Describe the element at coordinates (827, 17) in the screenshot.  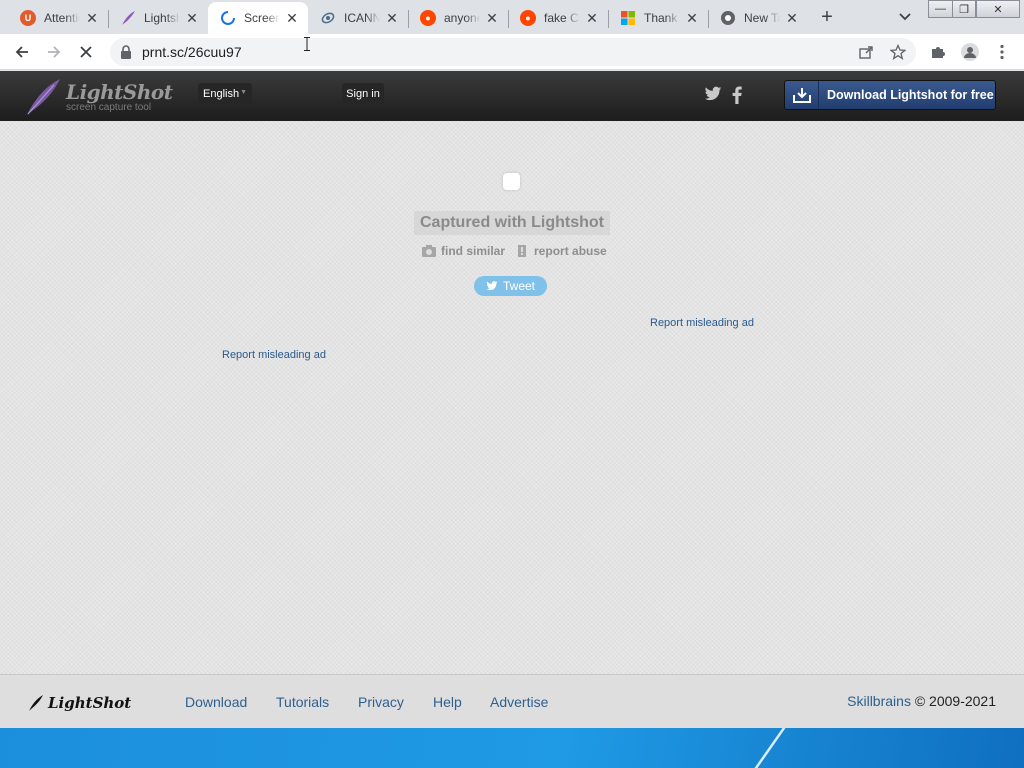
I see `new-tab-button: +` at that location.